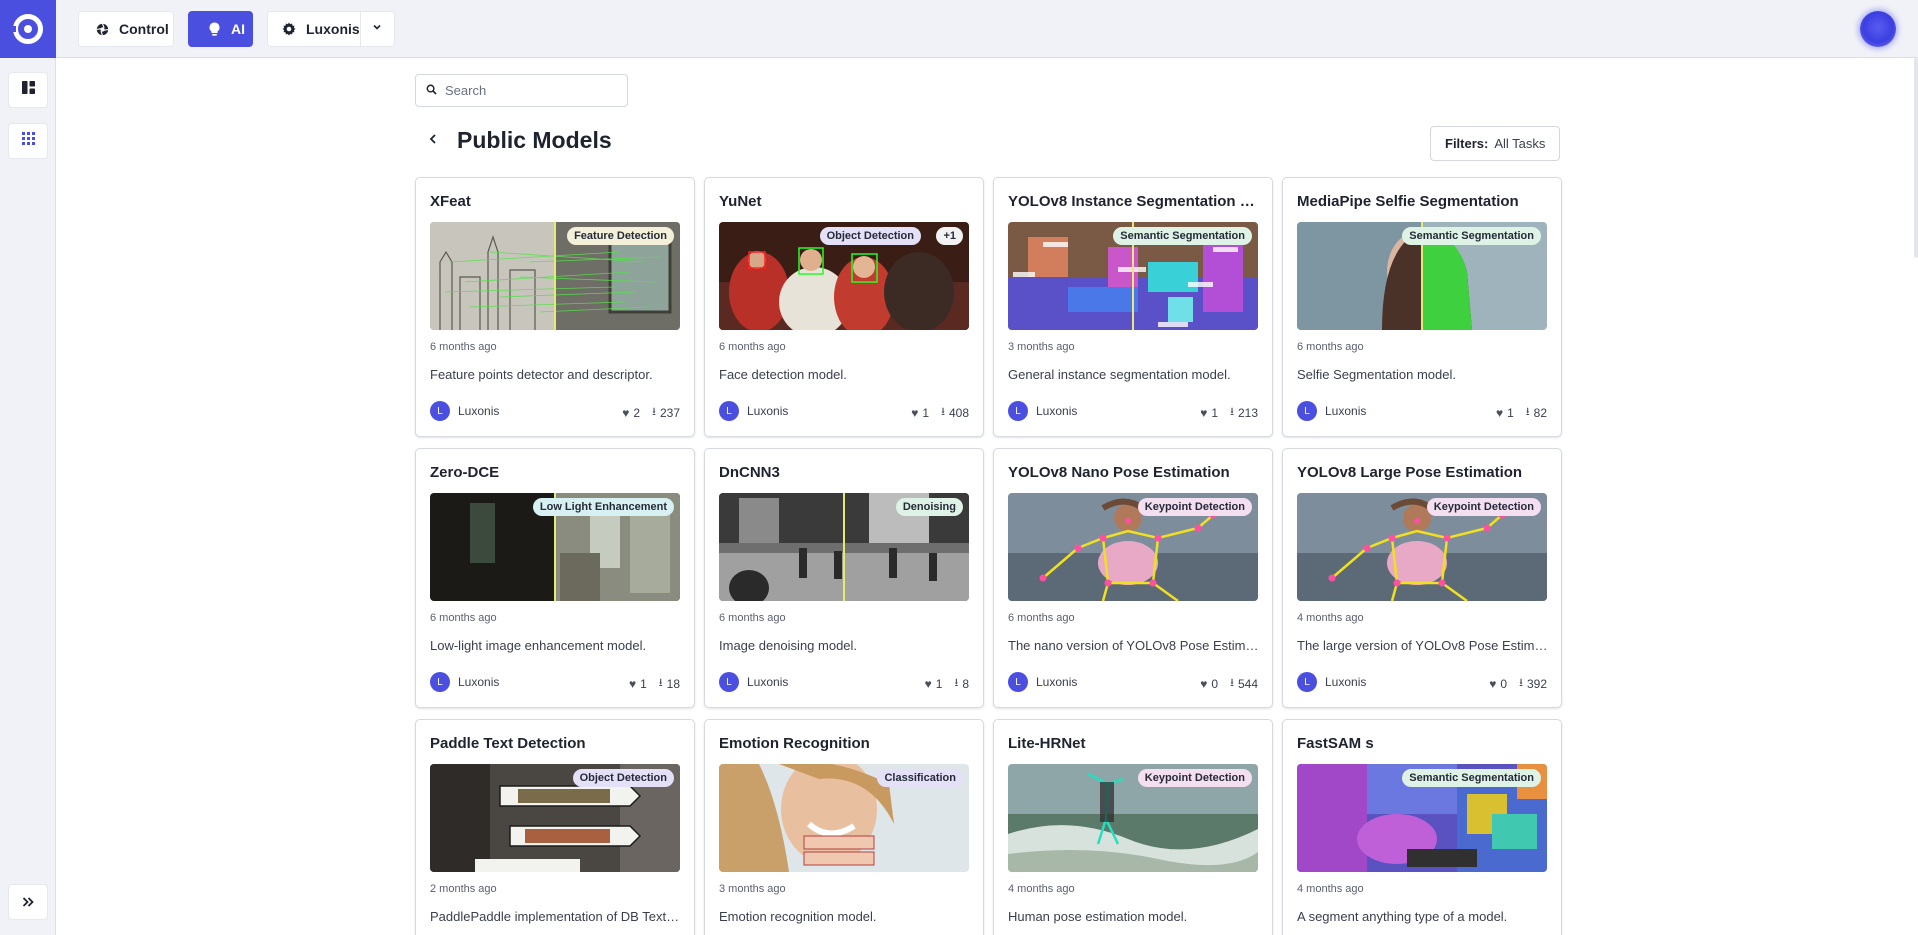 The image size is (1918, 935). I want to click on model-description: Human pose estimation model., so click(1098, 916).